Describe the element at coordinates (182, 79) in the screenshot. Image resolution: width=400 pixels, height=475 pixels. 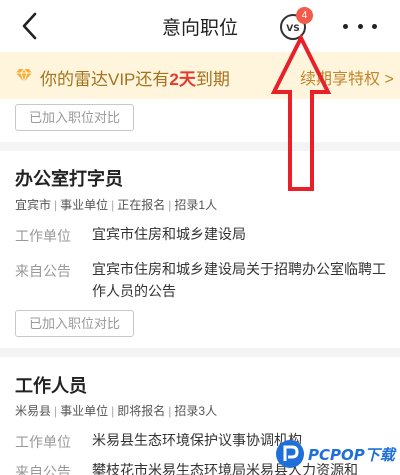
I see `vip-days-remaining: 2天` at that location.